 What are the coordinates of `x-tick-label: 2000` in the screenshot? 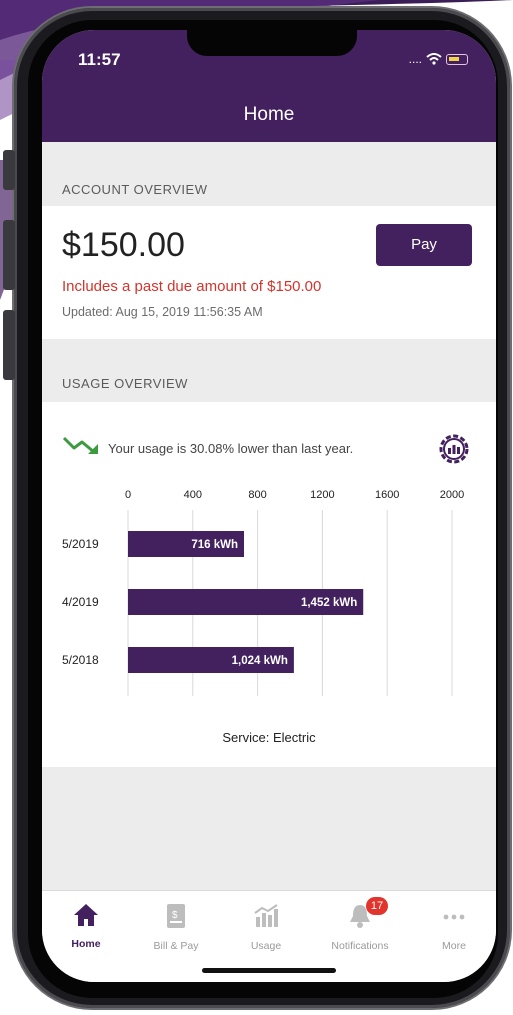 It's located at (452, 495).